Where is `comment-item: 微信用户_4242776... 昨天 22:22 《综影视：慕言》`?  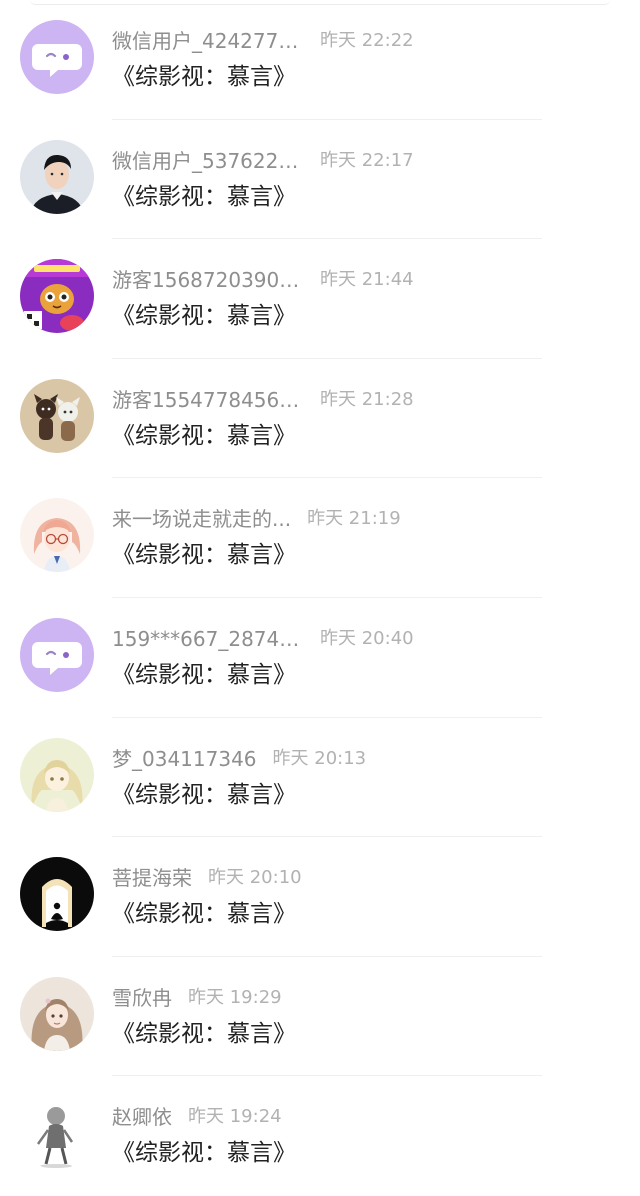 comment-item: 微信用户_4242776... 昨天 22:22 《综影视：慕言》 is located at coordinates (320, 60).